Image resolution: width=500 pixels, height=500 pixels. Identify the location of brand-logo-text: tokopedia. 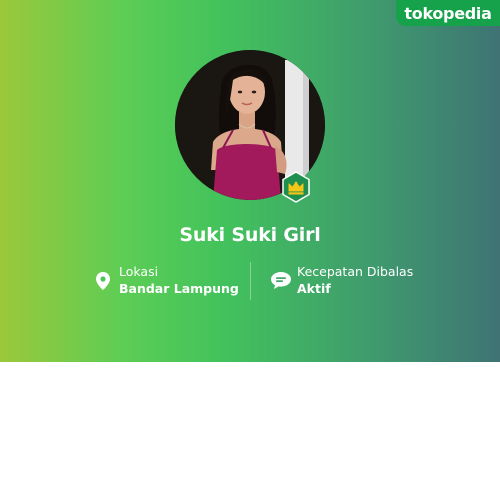
(448, 13).